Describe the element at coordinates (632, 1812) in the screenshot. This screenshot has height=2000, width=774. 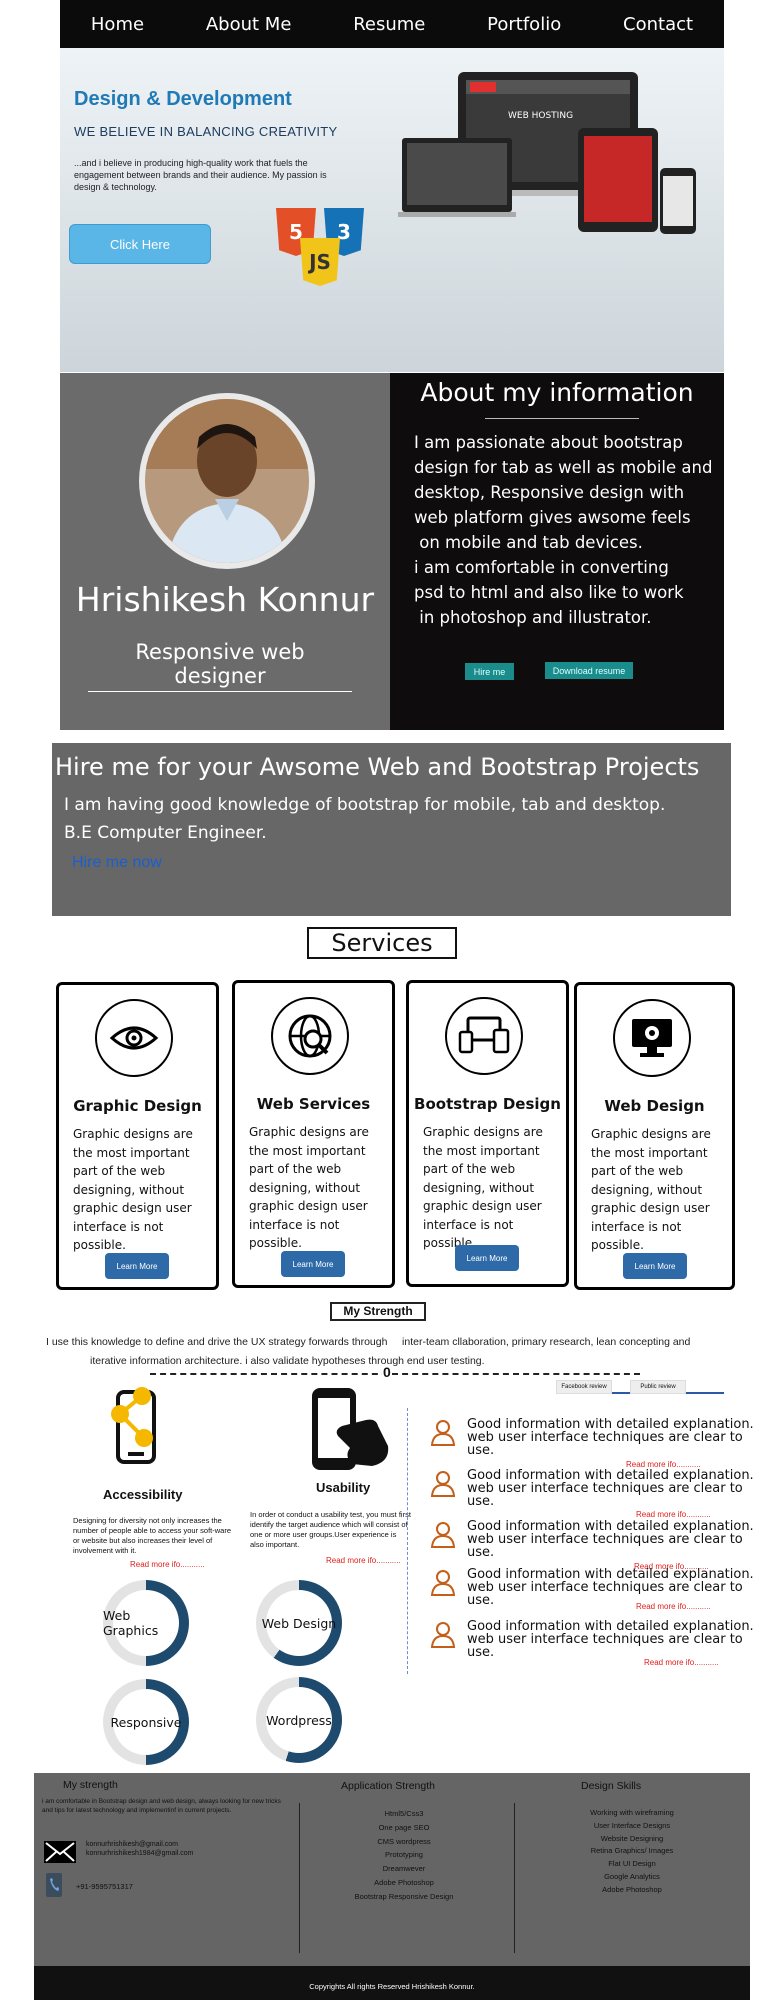
I see `design-skill-item: Working with wireframing` at that location.